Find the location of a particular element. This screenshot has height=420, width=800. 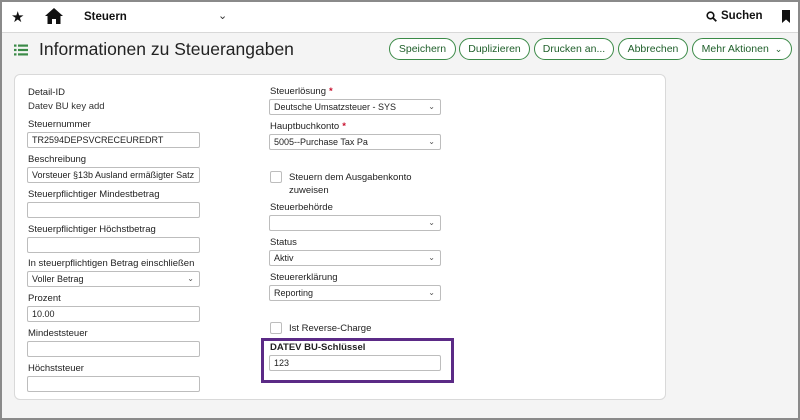

status-label: Status is located at coordinates (283, 242).